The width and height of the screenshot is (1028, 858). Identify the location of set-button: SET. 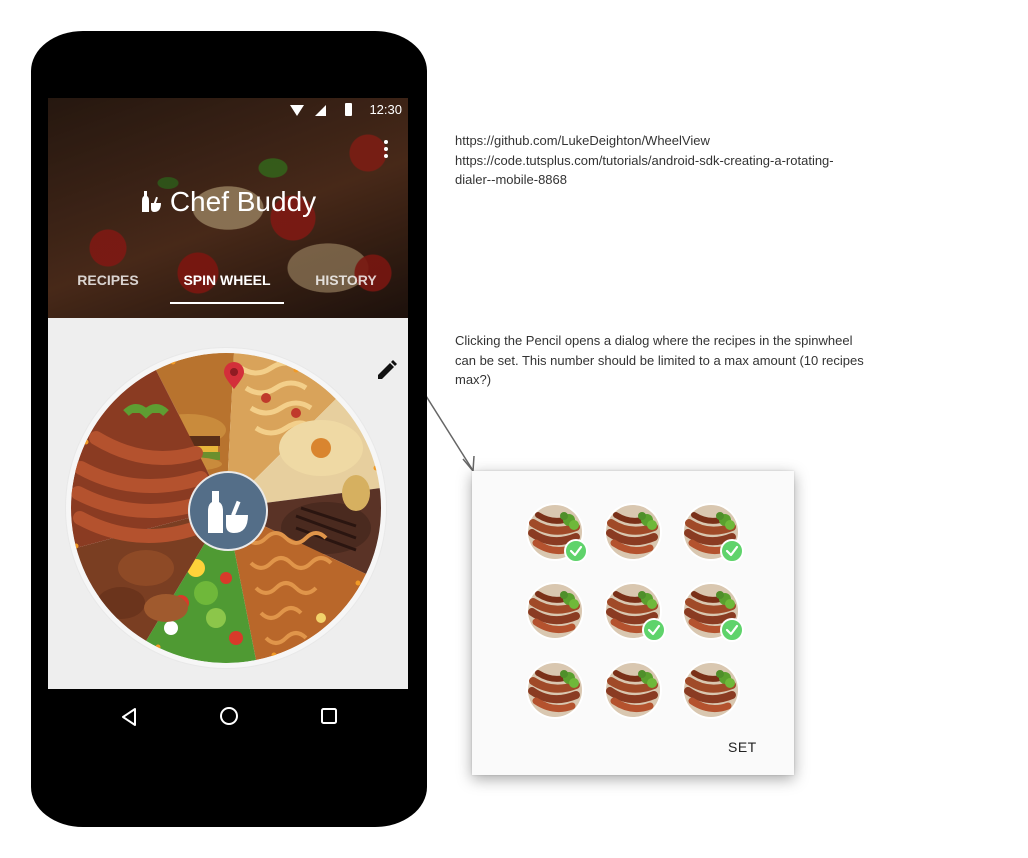
(742, 747).